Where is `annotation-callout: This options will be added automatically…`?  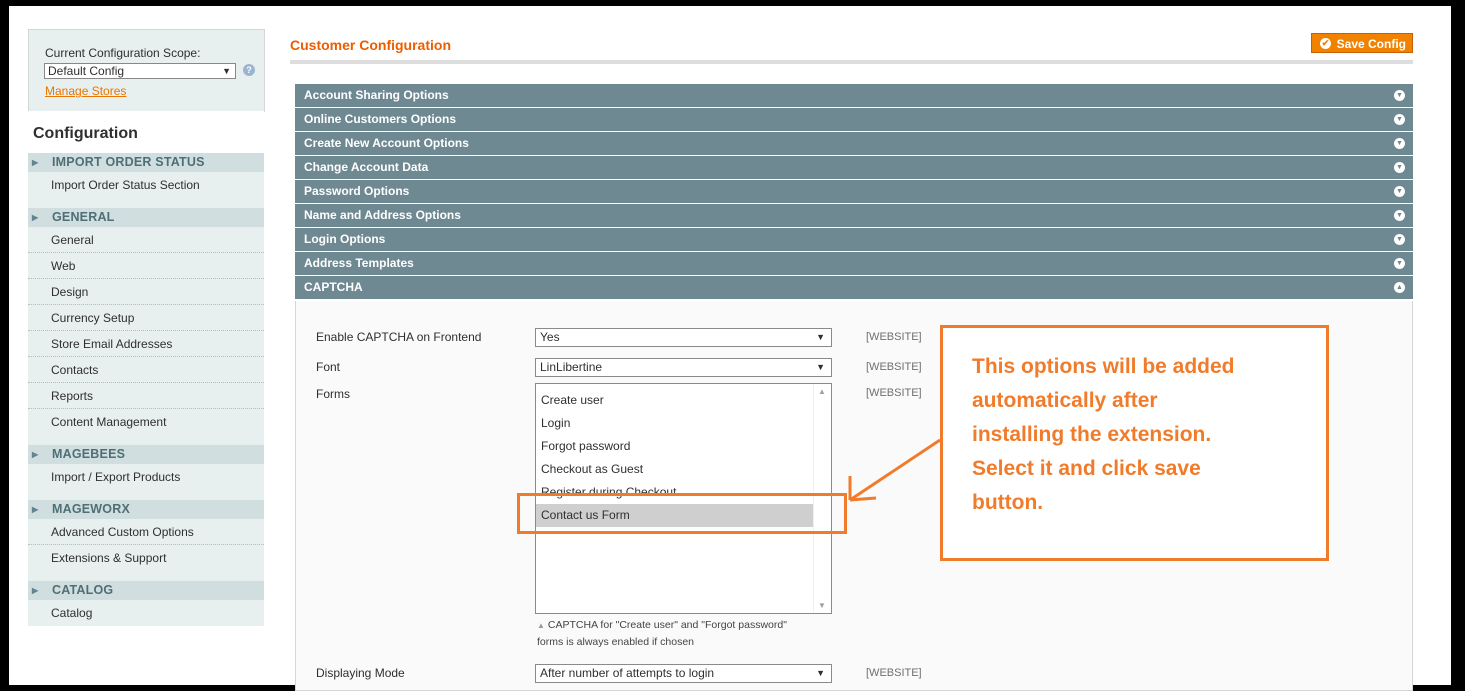
annotation-callout: This options will be added automatically… is located at coordinates (1134, 443).